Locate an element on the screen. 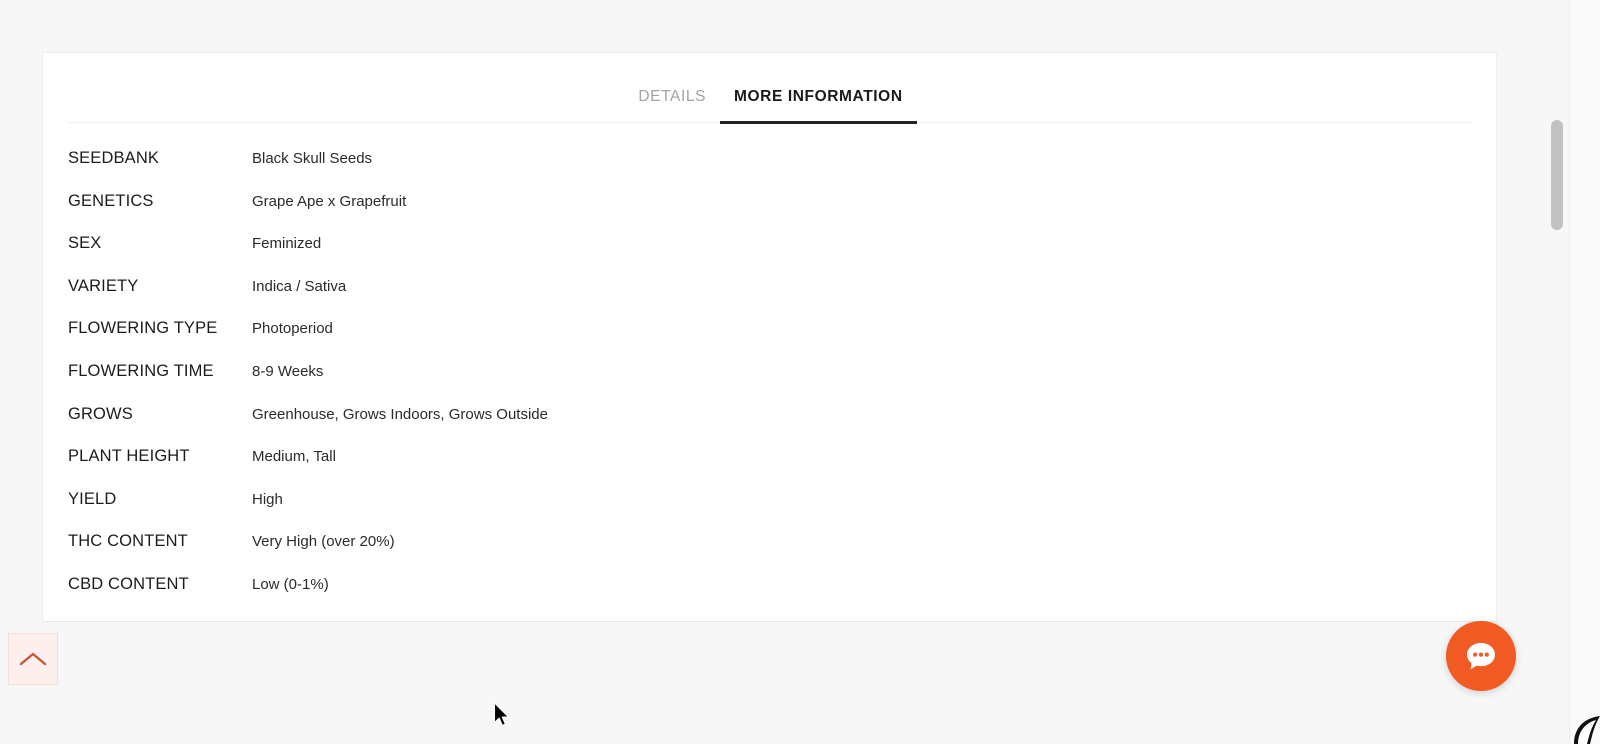  attribute-label: PLANT HEIGHT is located at coordinates (129, 456).